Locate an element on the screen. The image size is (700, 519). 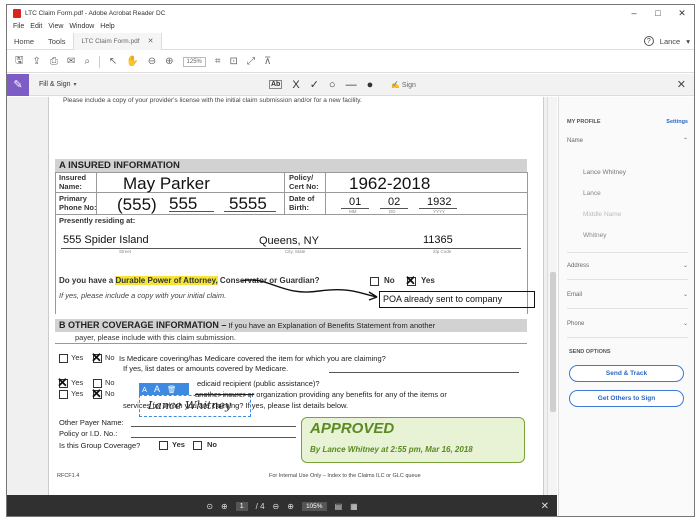
menu-file: File is located at coordinates (18, 27).